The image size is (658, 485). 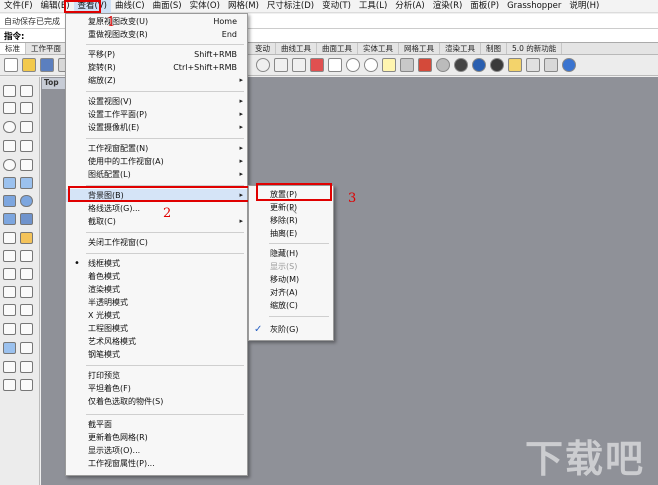 What do you see at coordinates (26, 238) in the screenshot?
I see `explode-icon` at bounding box center [26, 238].